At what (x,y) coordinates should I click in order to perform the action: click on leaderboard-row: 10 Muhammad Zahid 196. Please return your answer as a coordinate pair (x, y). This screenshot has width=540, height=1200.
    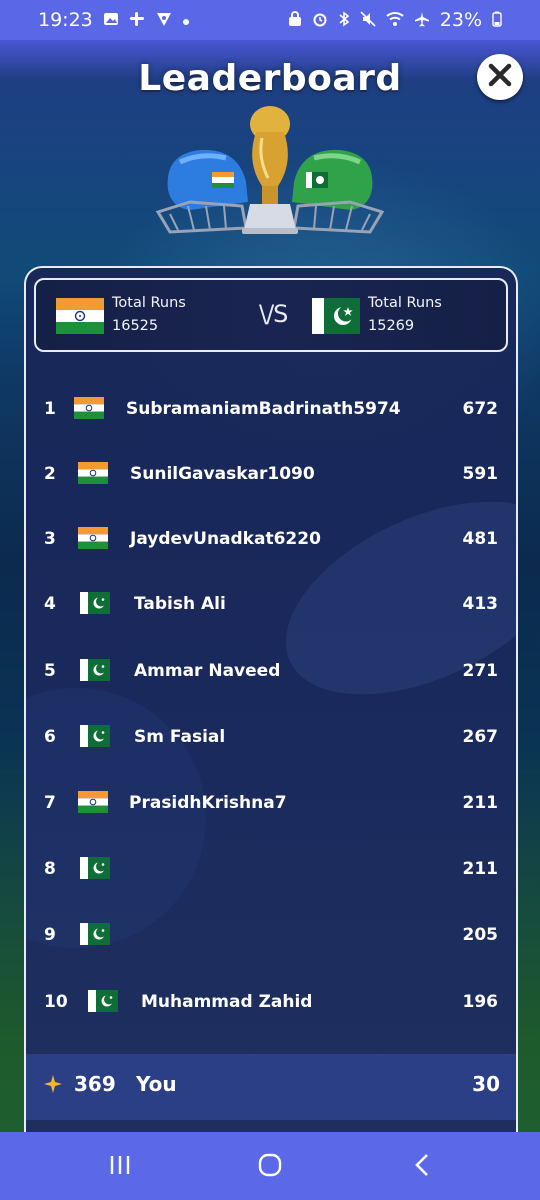
    Looking at the image, I should click on (271, 1003).